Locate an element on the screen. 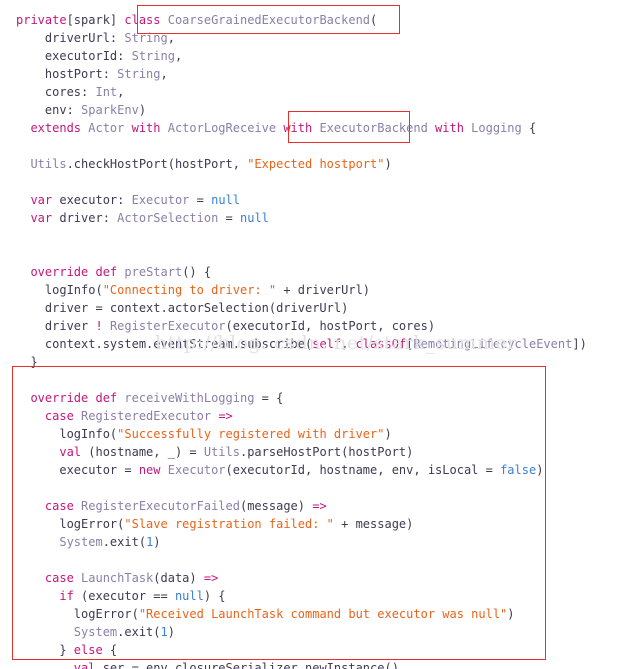  code-token: var is located at coordinates (38, 200).